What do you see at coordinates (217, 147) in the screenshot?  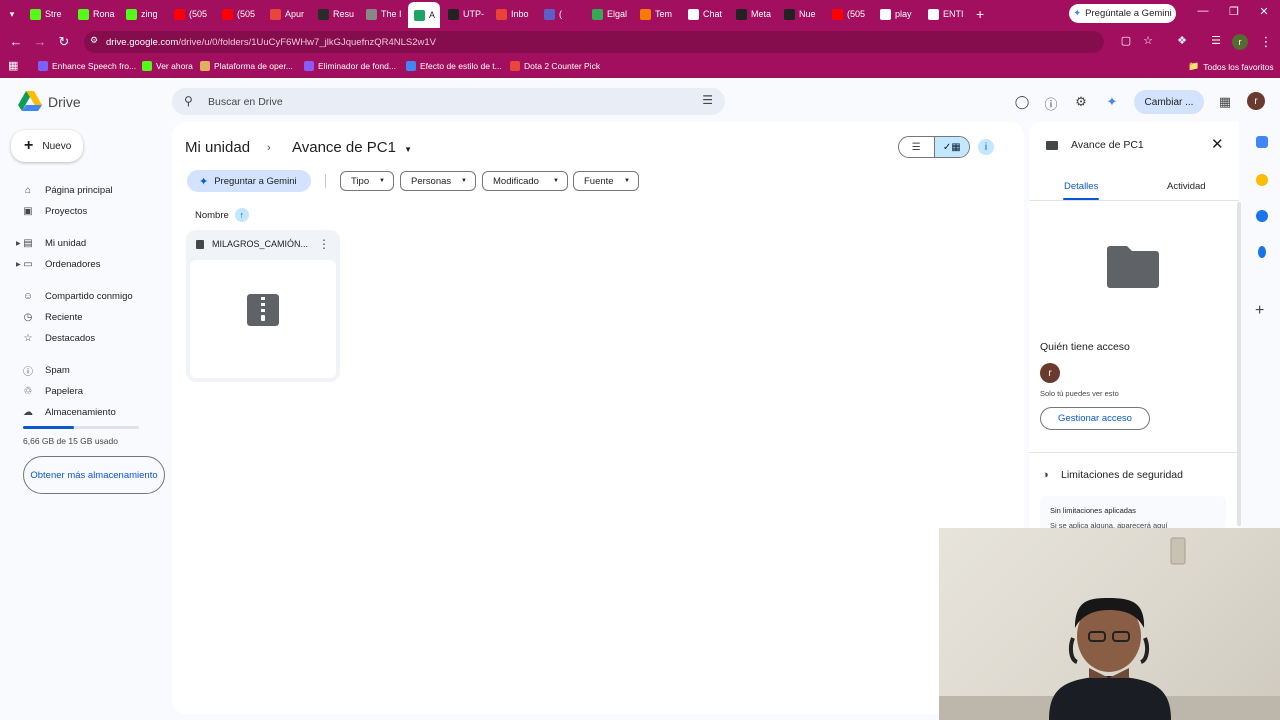 I see `breadcrumb-root: Mi unidad` at bounding box center [217, 147].